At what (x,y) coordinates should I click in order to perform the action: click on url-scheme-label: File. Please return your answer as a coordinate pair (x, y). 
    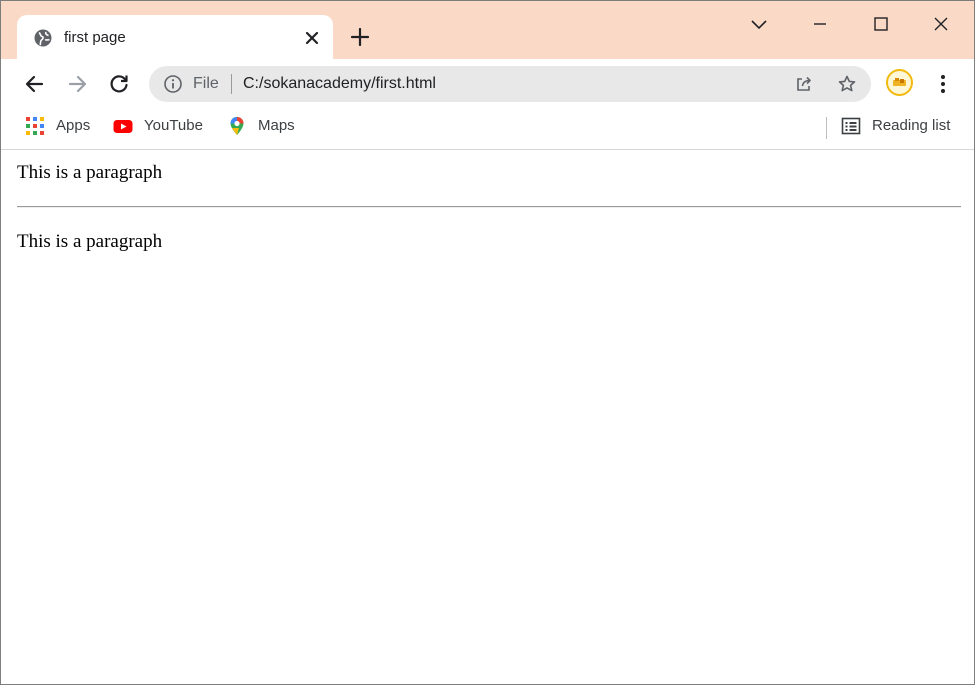
    Looking at the image, I should click on (206, 83).